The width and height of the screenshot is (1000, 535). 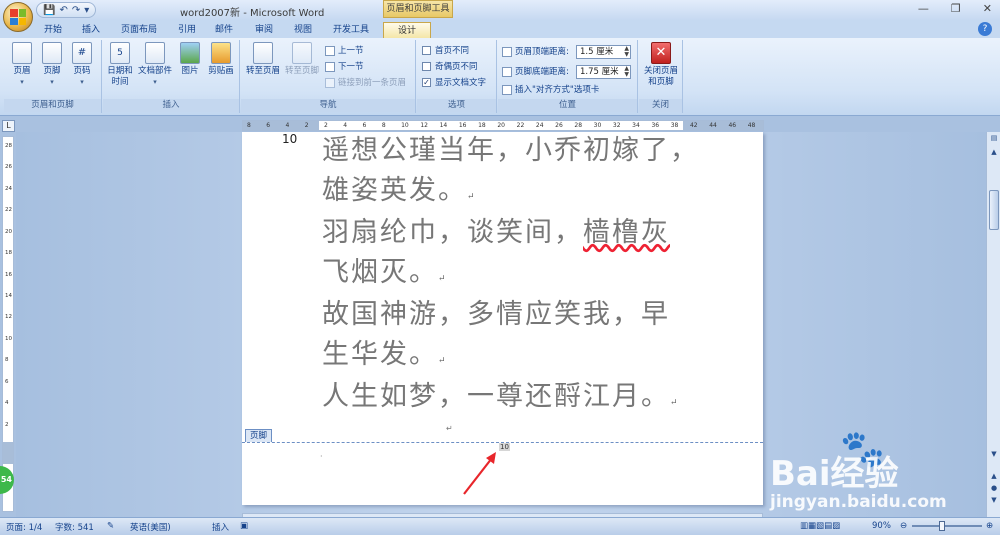 I want to click on watermark-url: jingyan.baidu.com, so click(x=858, y=502).